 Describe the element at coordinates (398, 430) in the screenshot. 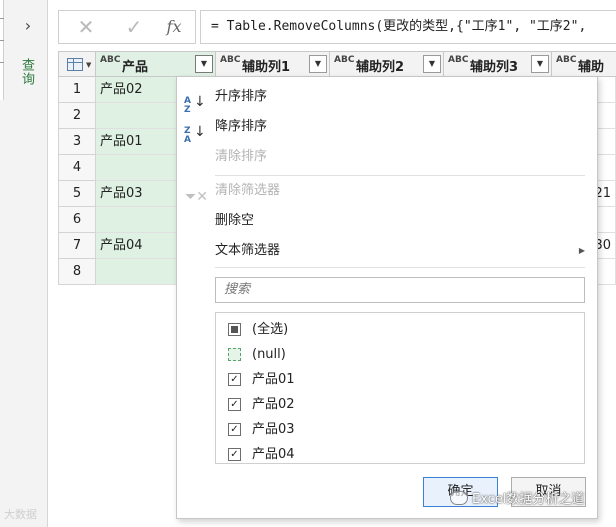

I see `filter-value-item: ✓ 产品03` at that location.